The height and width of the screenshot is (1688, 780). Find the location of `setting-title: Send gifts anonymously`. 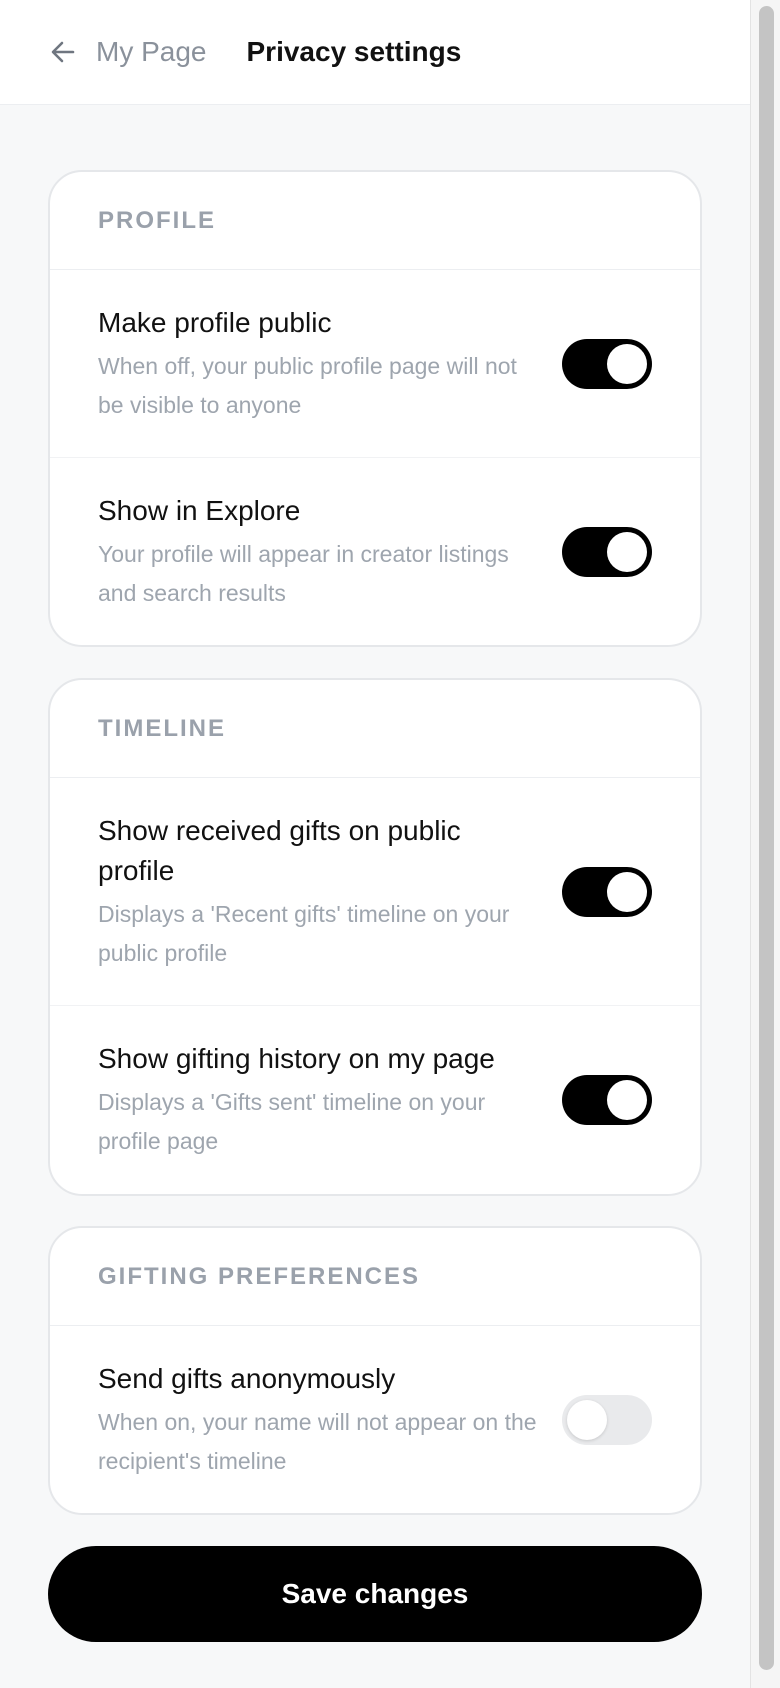

setting-title: Send gifts anonymously is located at coordinates (247, 1378).